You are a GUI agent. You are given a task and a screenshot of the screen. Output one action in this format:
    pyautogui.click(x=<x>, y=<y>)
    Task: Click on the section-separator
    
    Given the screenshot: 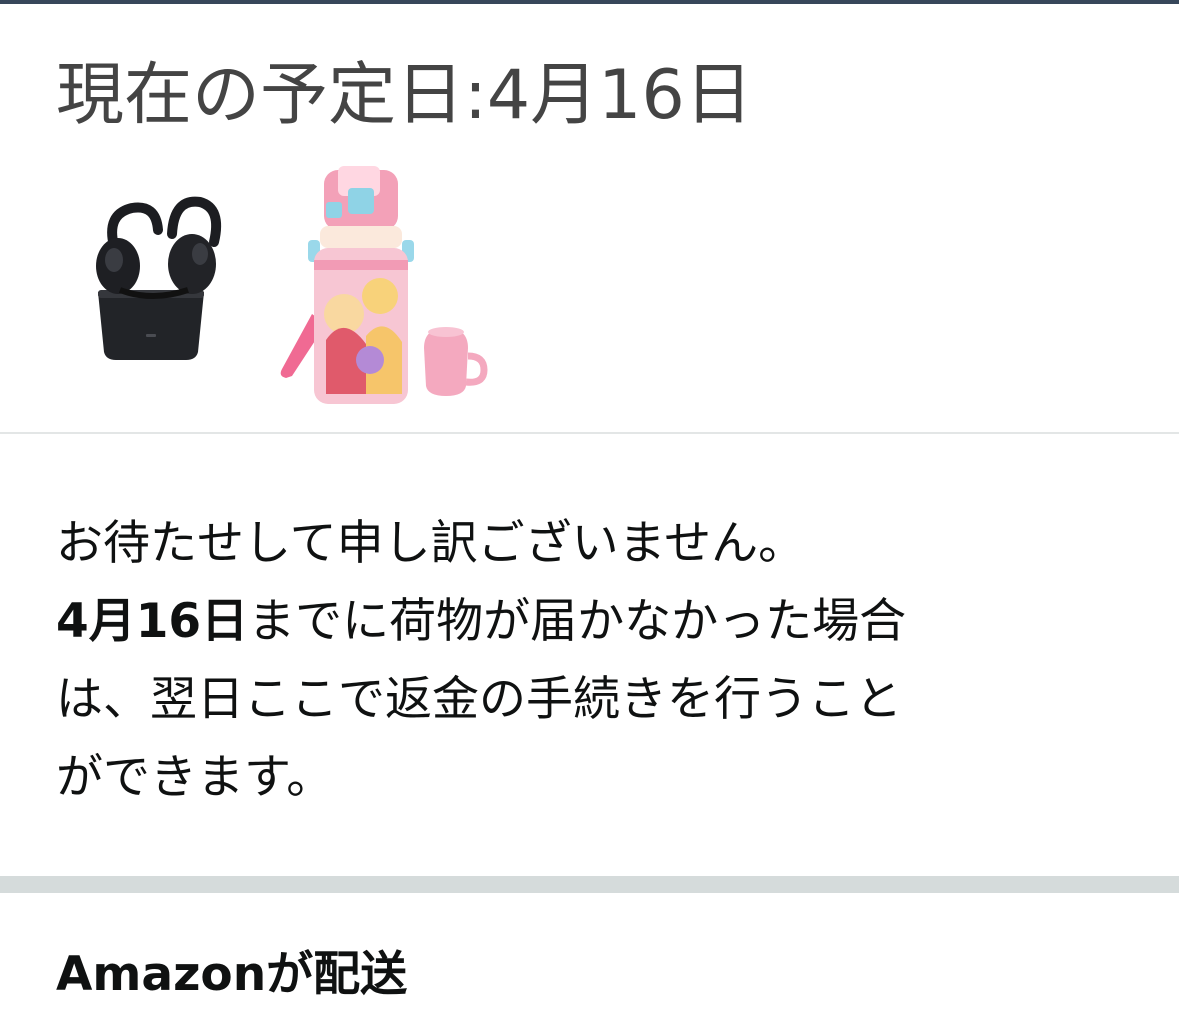 What is the action you would take?
    pyautogui.click(x=589, y=884)
    